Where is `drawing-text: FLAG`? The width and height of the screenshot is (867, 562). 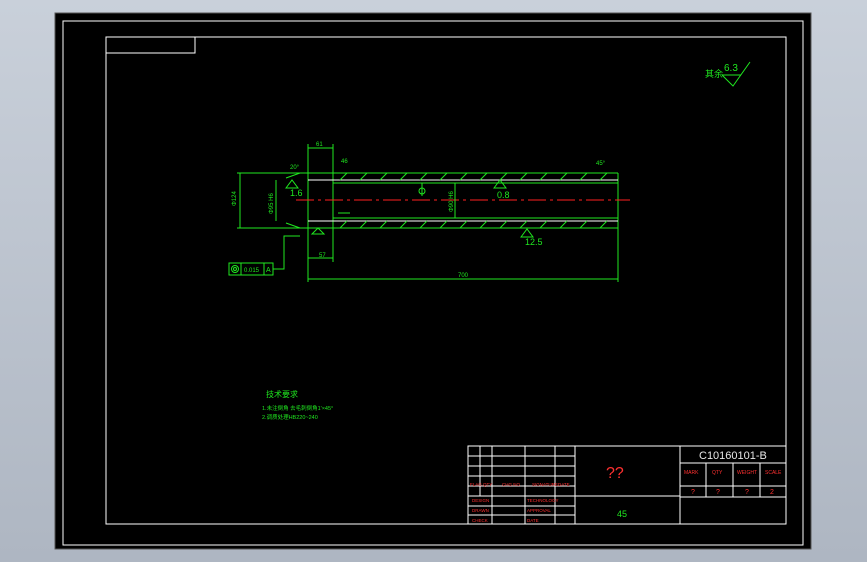 drawing-text: FLAG is located at coordinates (476, 484).